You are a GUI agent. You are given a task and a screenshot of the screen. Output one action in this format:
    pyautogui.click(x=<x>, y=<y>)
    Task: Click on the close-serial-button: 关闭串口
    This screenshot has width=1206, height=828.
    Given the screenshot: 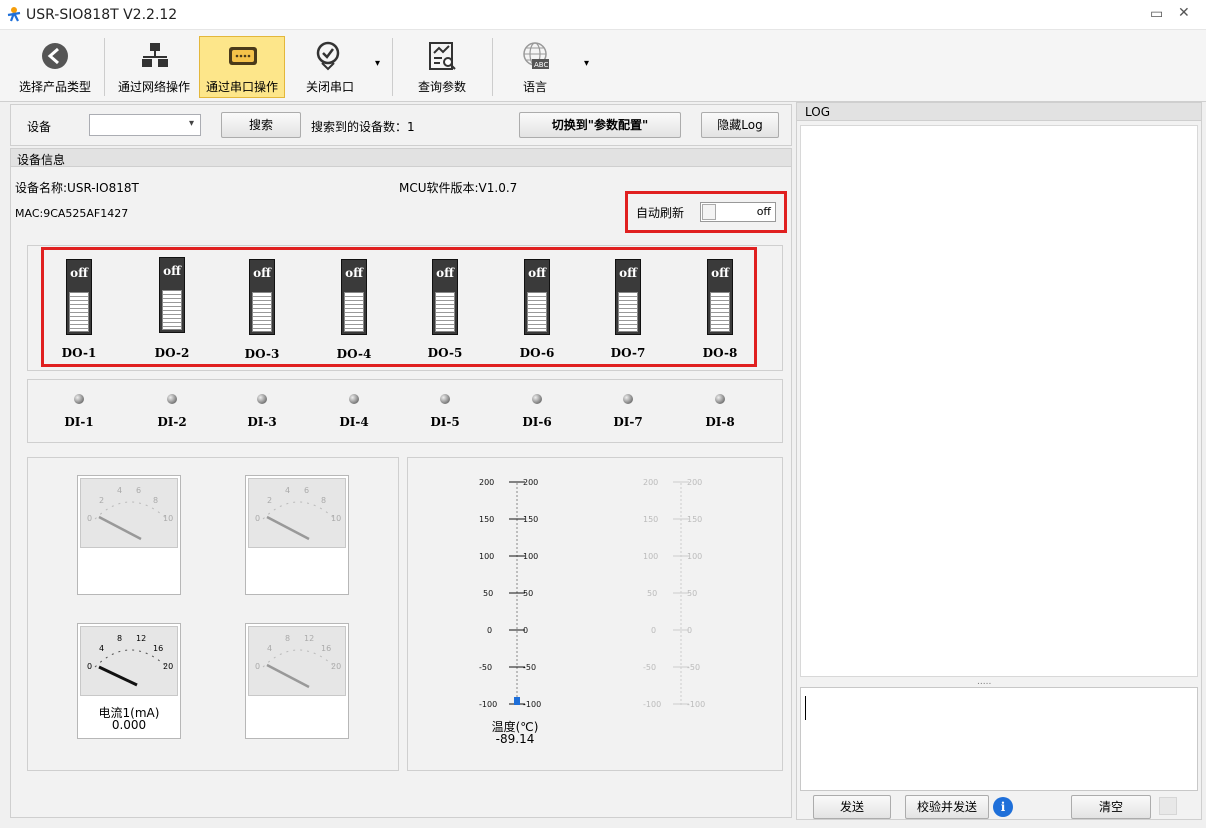 What is the action you would take?
    pyautogui.click(x=330, y=67)
    